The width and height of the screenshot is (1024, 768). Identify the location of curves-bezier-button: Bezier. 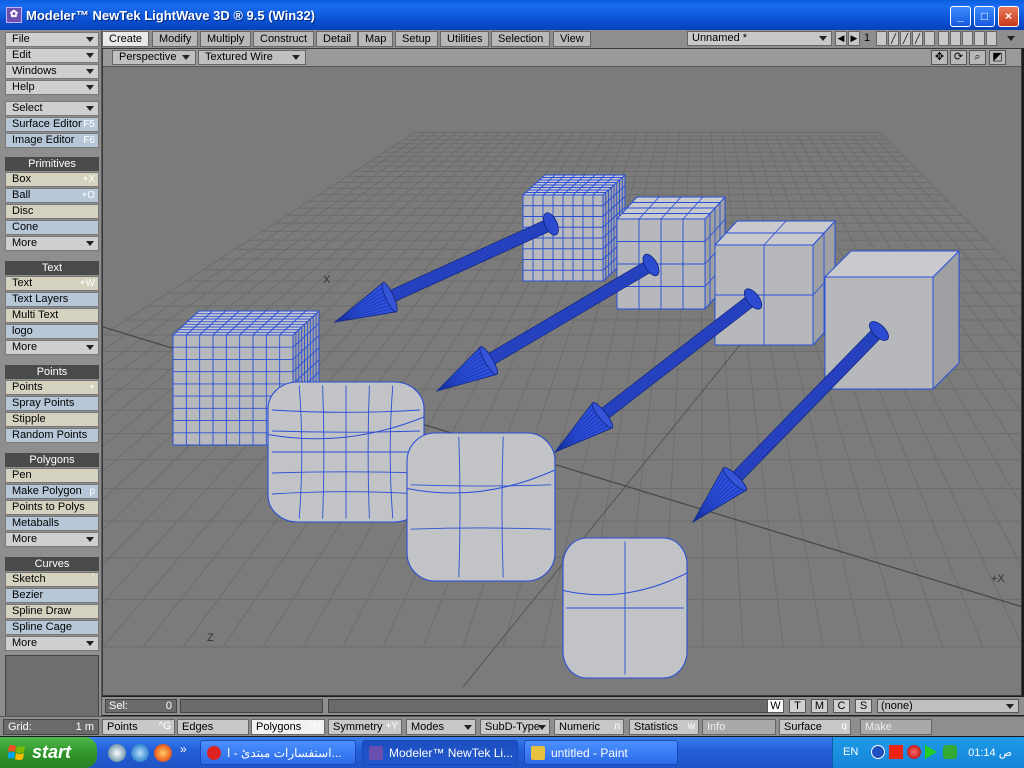
(52, 595).